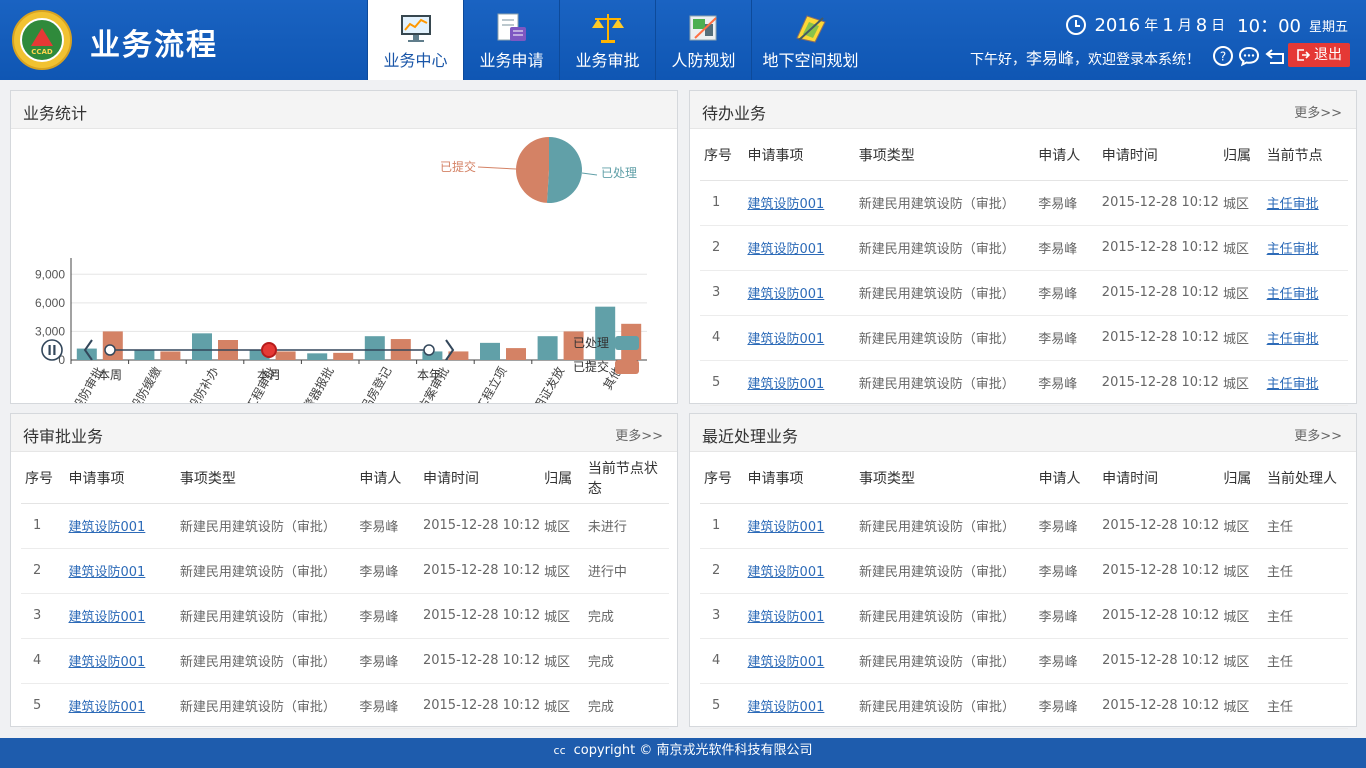  Describe the element at coordinates (810, 40) in the screenshot. I see `nav-tab-underground-planning: 地下空间规划` at that location.